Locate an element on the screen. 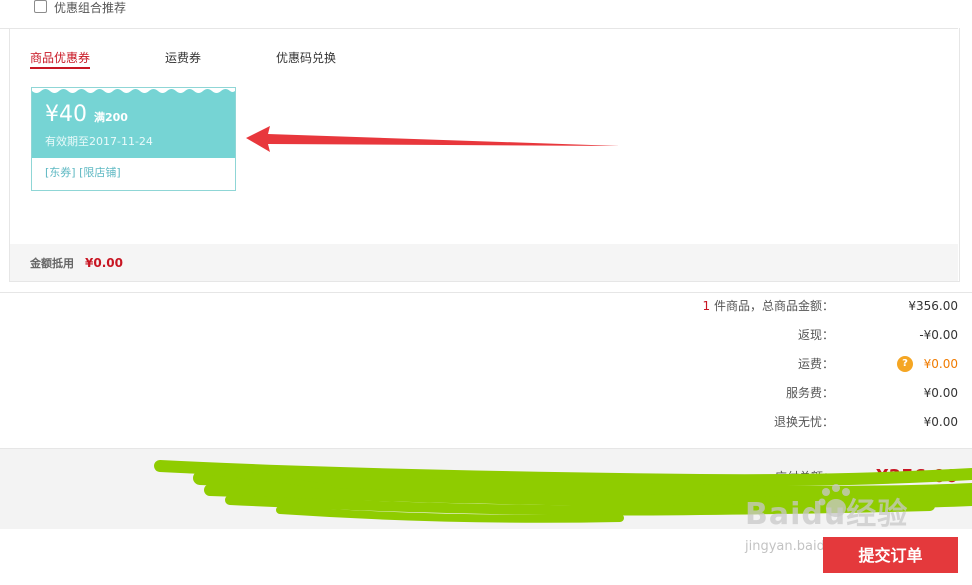 The image size is (972, 585). tab-product-coupon: 商品优惠券 is located at coordinates (60, 58).